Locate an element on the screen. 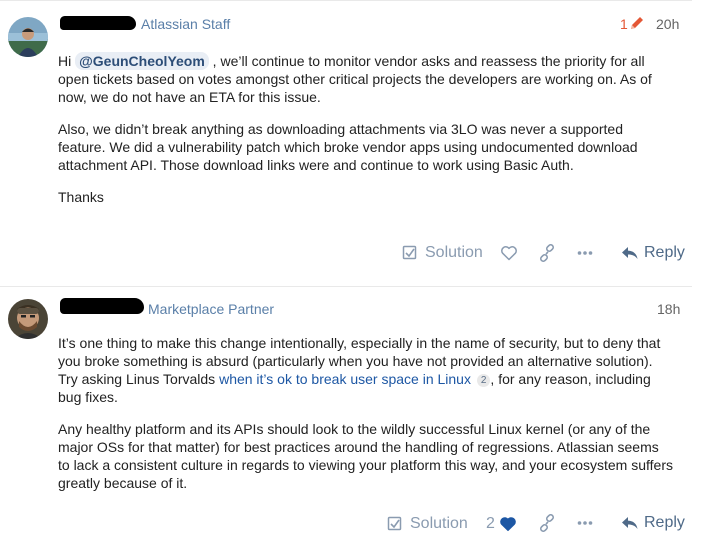  pencil-icon is located at coordinates (637, 25).